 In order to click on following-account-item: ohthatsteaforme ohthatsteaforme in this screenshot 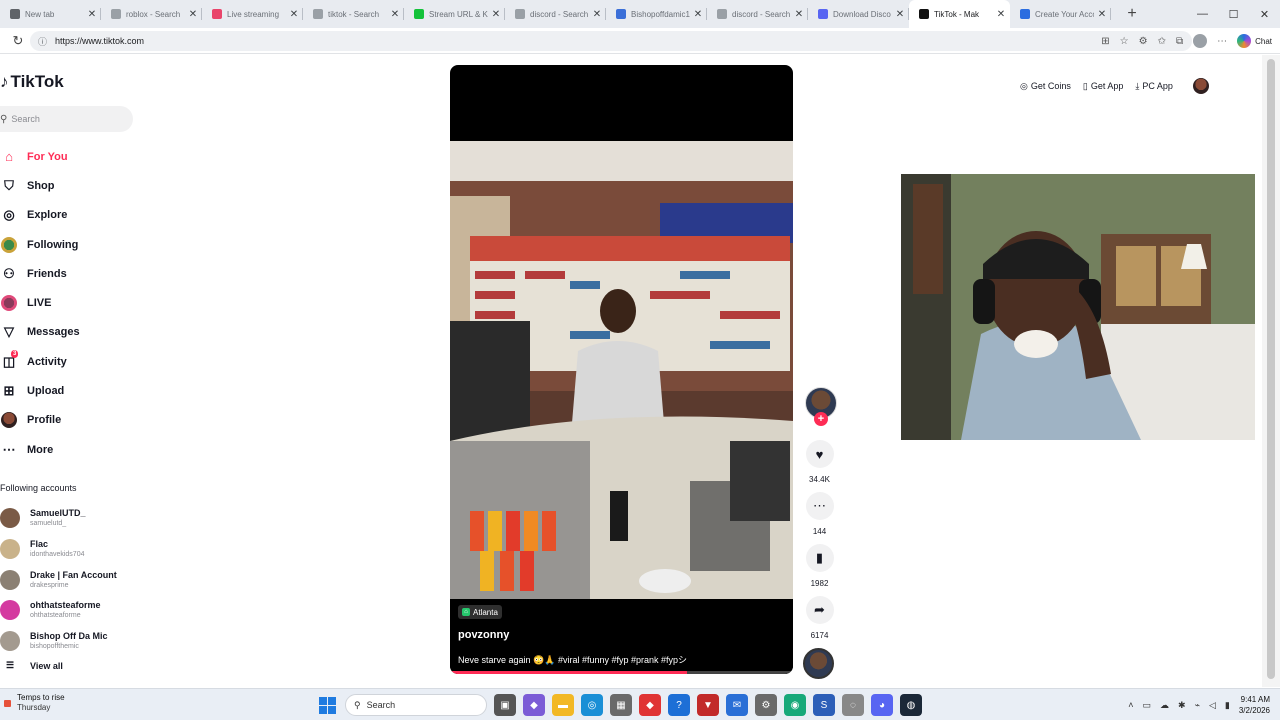, I will do `click(58, 610)`.